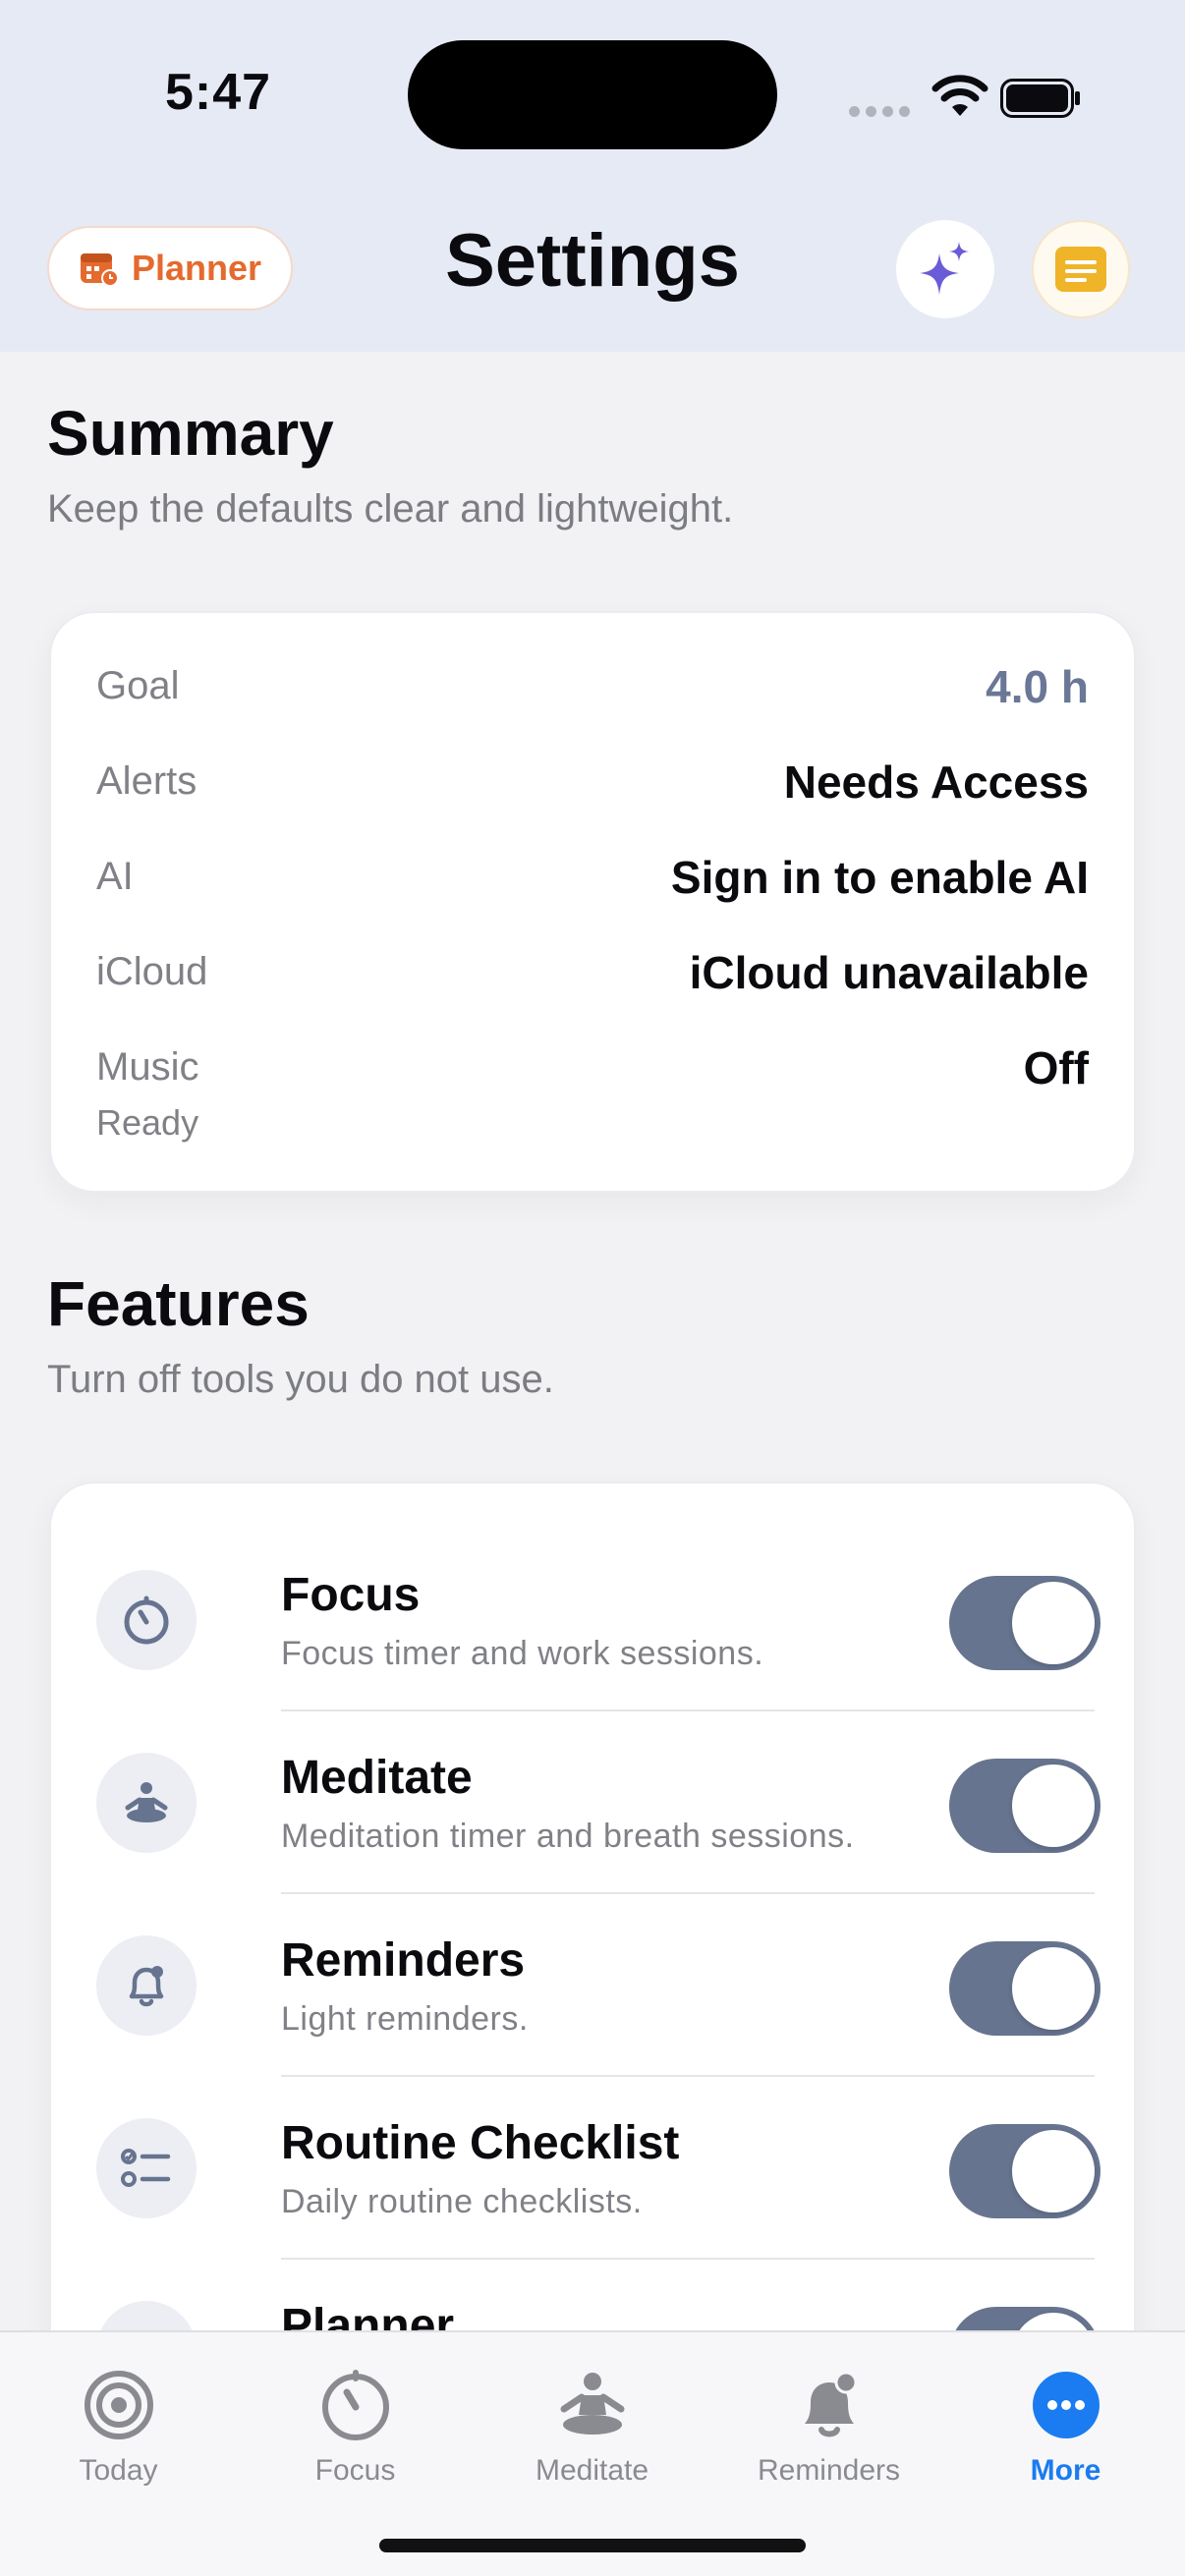 The image size is (1185, 2576). What do you see at coordinates (936, 782) in the screenshot?
I see `summary-value: Needs Access` at bounding box center [936, 782].